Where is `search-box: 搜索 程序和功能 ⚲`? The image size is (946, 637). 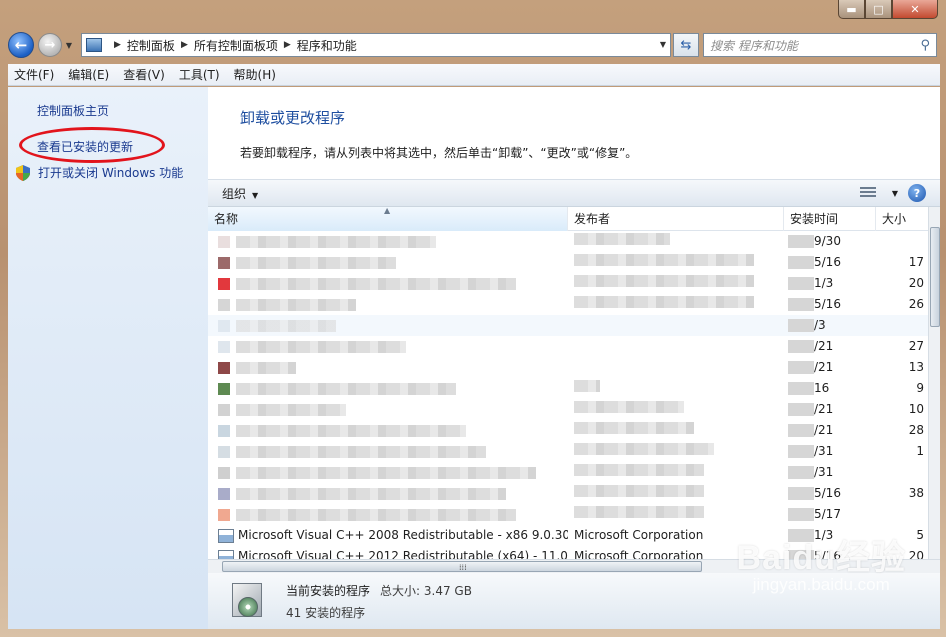
search-box: 搜索 程序和功能 ⚲ is located at coordinates (820, 45).